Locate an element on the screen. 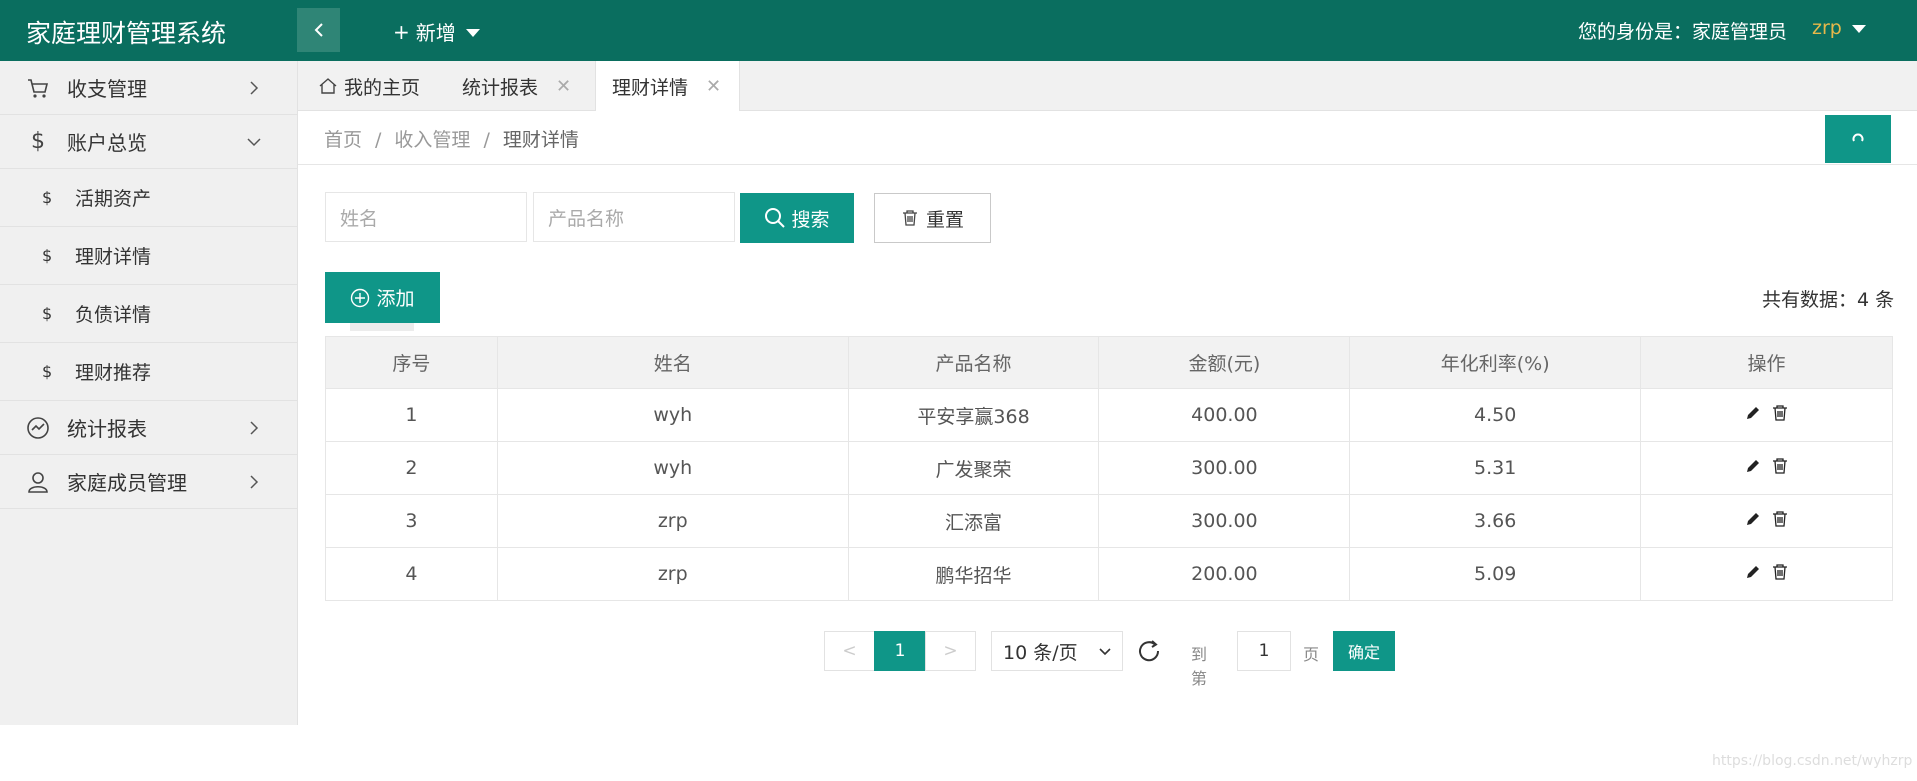  cell-product: 汇添富 is located at coordinates (973, 521).